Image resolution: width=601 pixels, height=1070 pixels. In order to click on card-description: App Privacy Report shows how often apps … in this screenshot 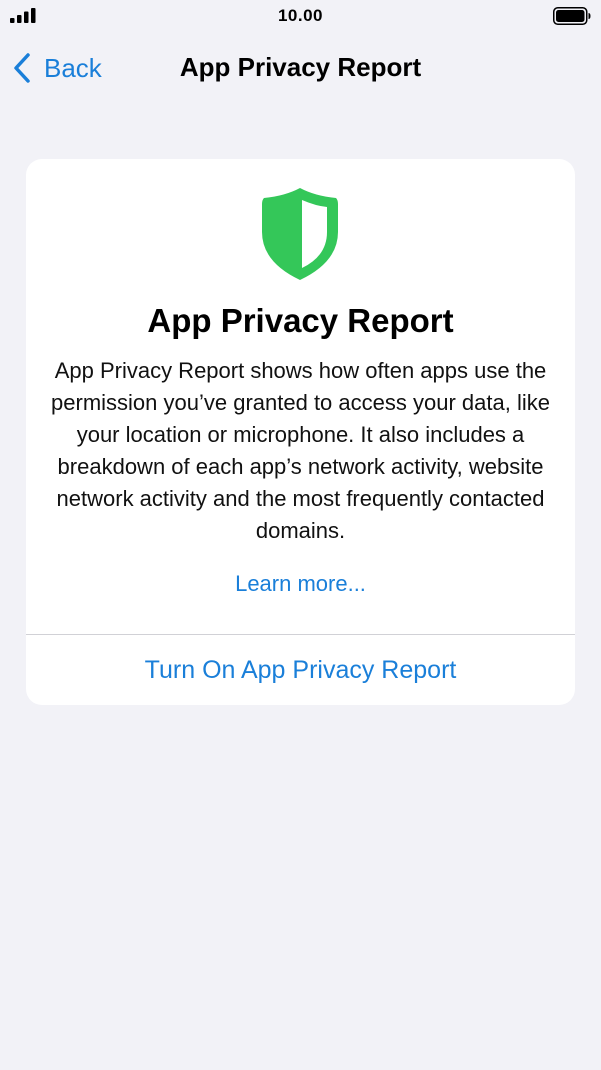, I will do `click(300, 450)`.